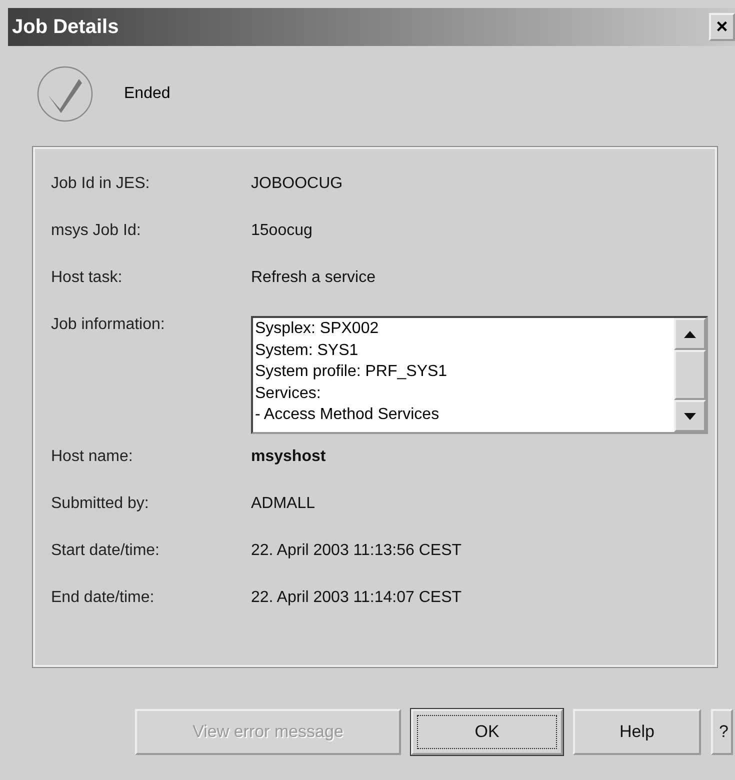 This screenshot has height=780, width=735. Describe the element at coordinates (722, 27) in the screenshot. I see `close-button: ×` at that location.